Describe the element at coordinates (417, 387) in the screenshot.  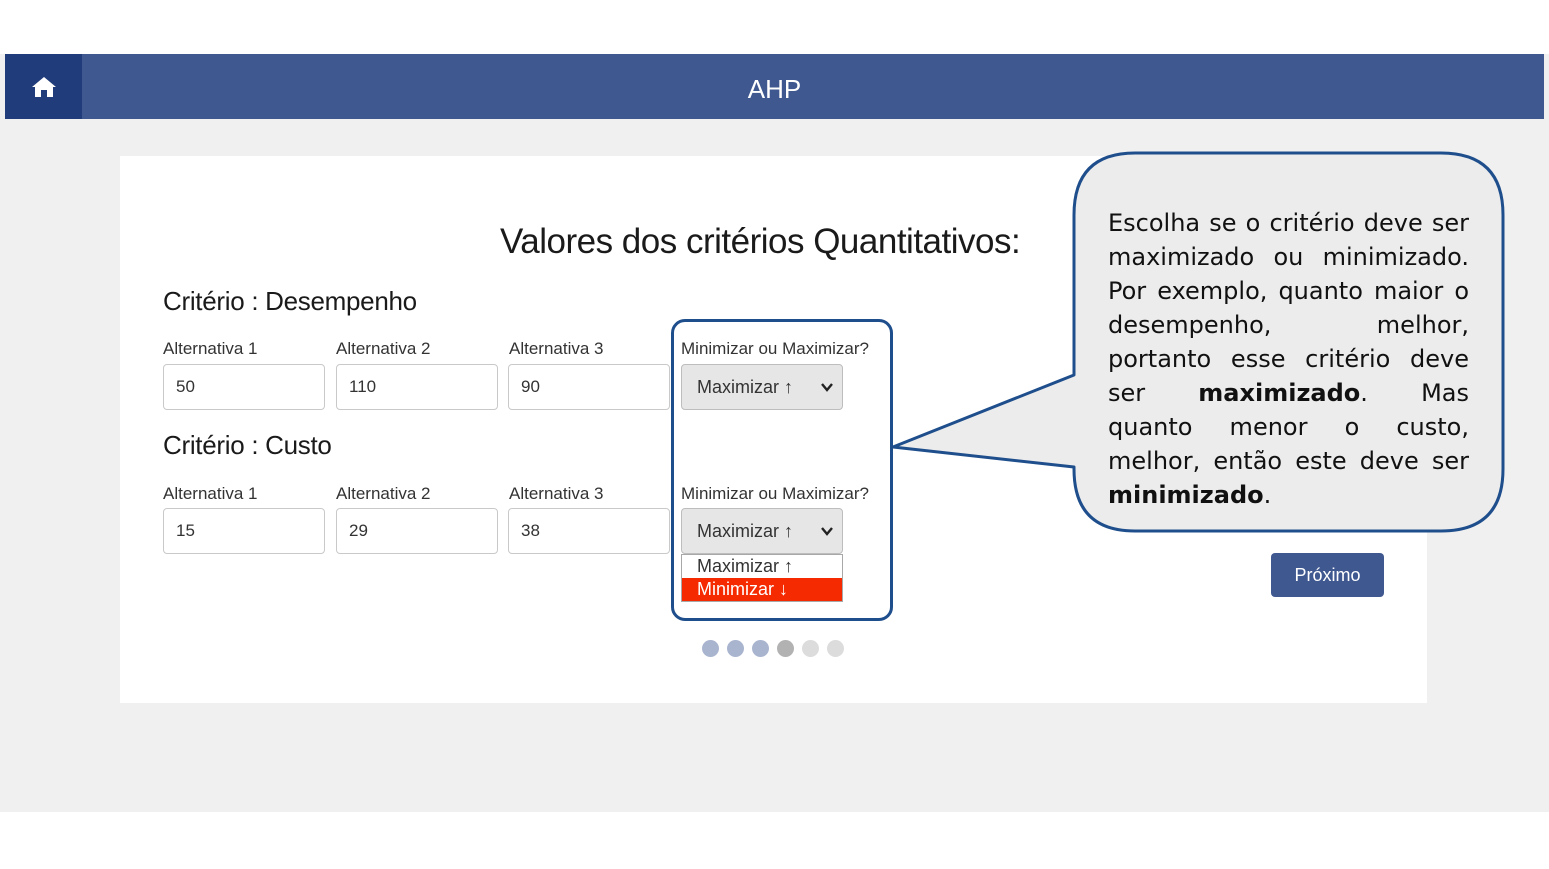
I see `desempenho-alternativa-2-input` at that location.